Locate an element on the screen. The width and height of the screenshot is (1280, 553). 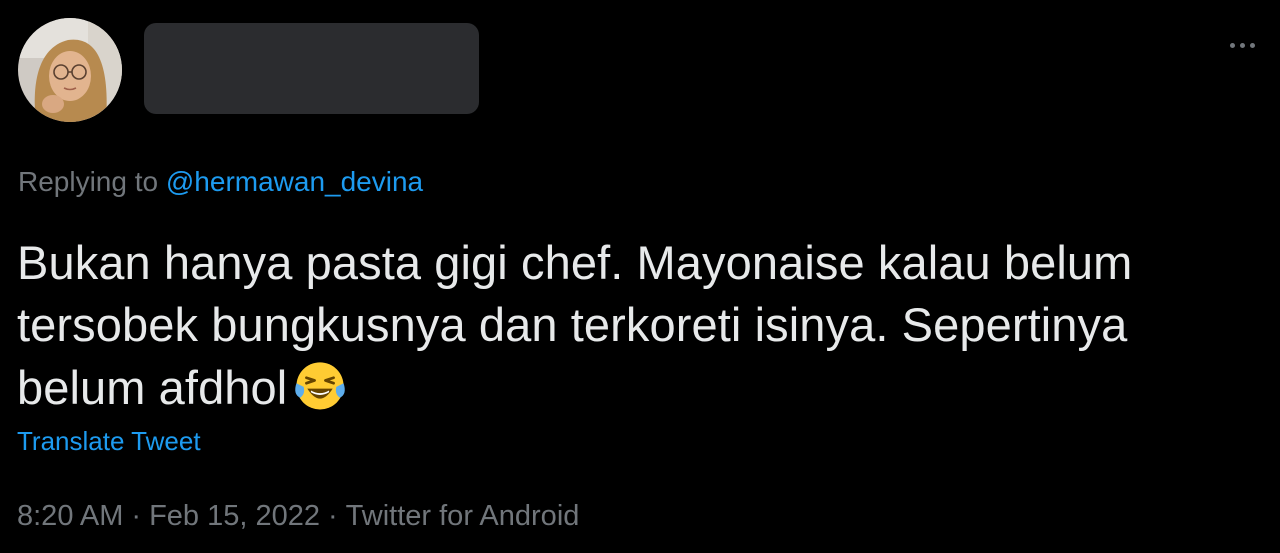
translate-tweet-link: Translate Tweet is located at coordinates (109, 441).